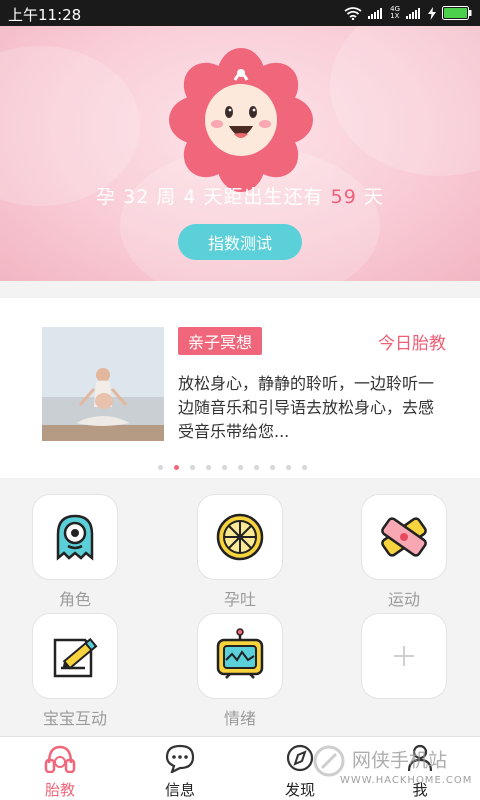 The width and height of the screenshot is (480, 800). I want to click on pregnancy-countdown: 孕 32 周 4 天距出生还有 59 天, so click(240, 195).